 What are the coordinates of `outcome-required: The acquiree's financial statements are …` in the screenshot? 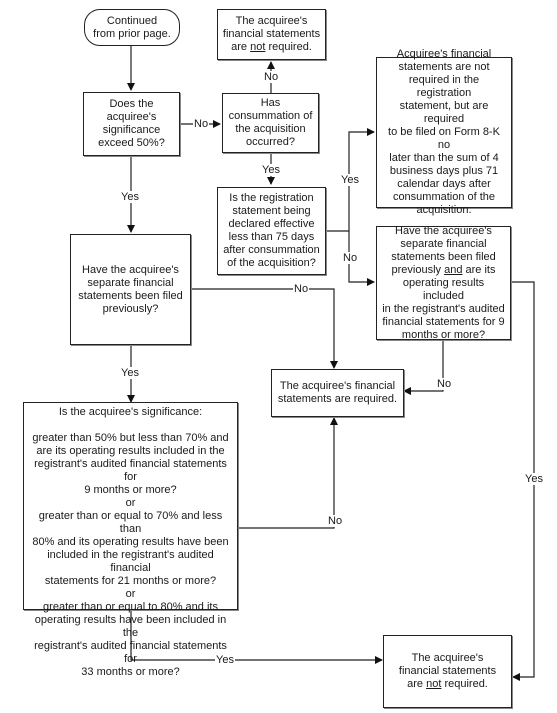 It's located at (337, 393).